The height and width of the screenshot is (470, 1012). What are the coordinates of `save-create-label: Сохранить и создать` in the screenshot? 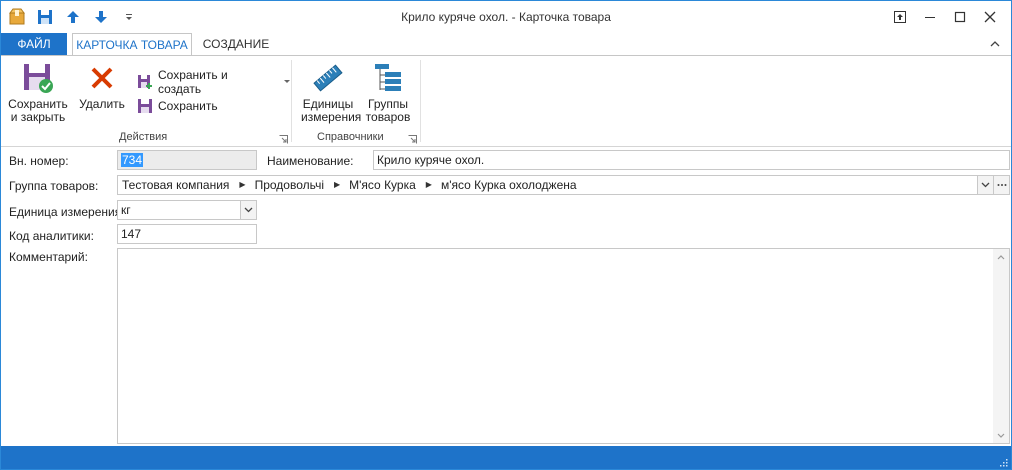 It's located at (193, 82).